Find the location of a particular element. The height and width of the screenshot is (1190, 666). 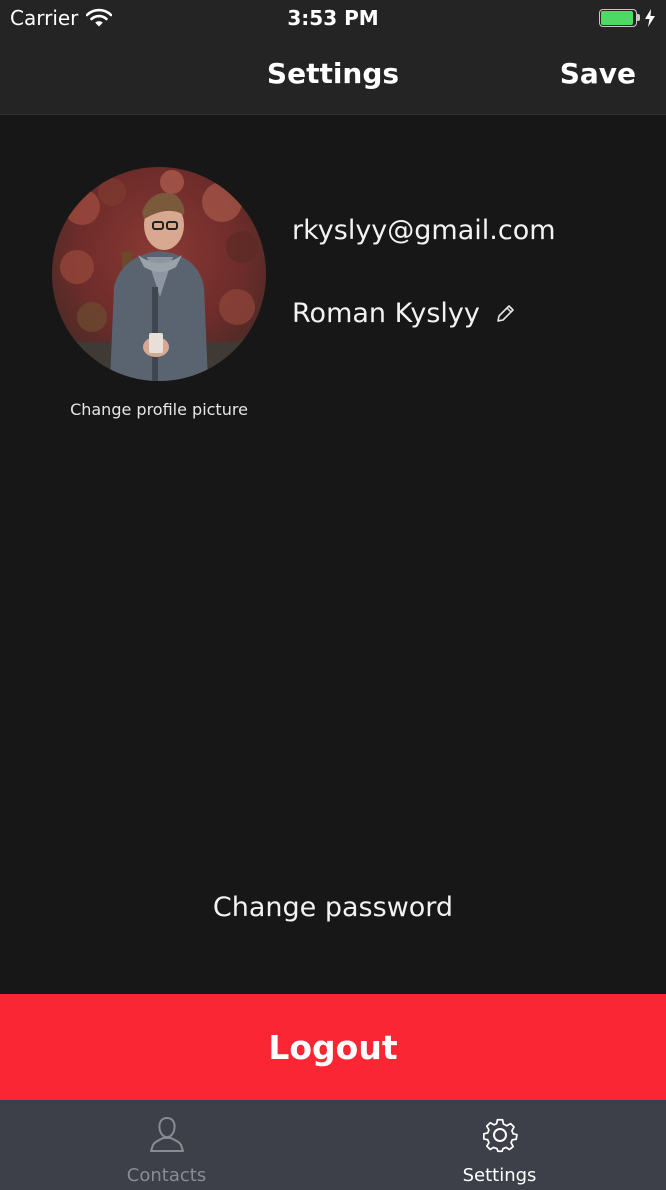

battery-indicator is located at coordinates (627, 18).